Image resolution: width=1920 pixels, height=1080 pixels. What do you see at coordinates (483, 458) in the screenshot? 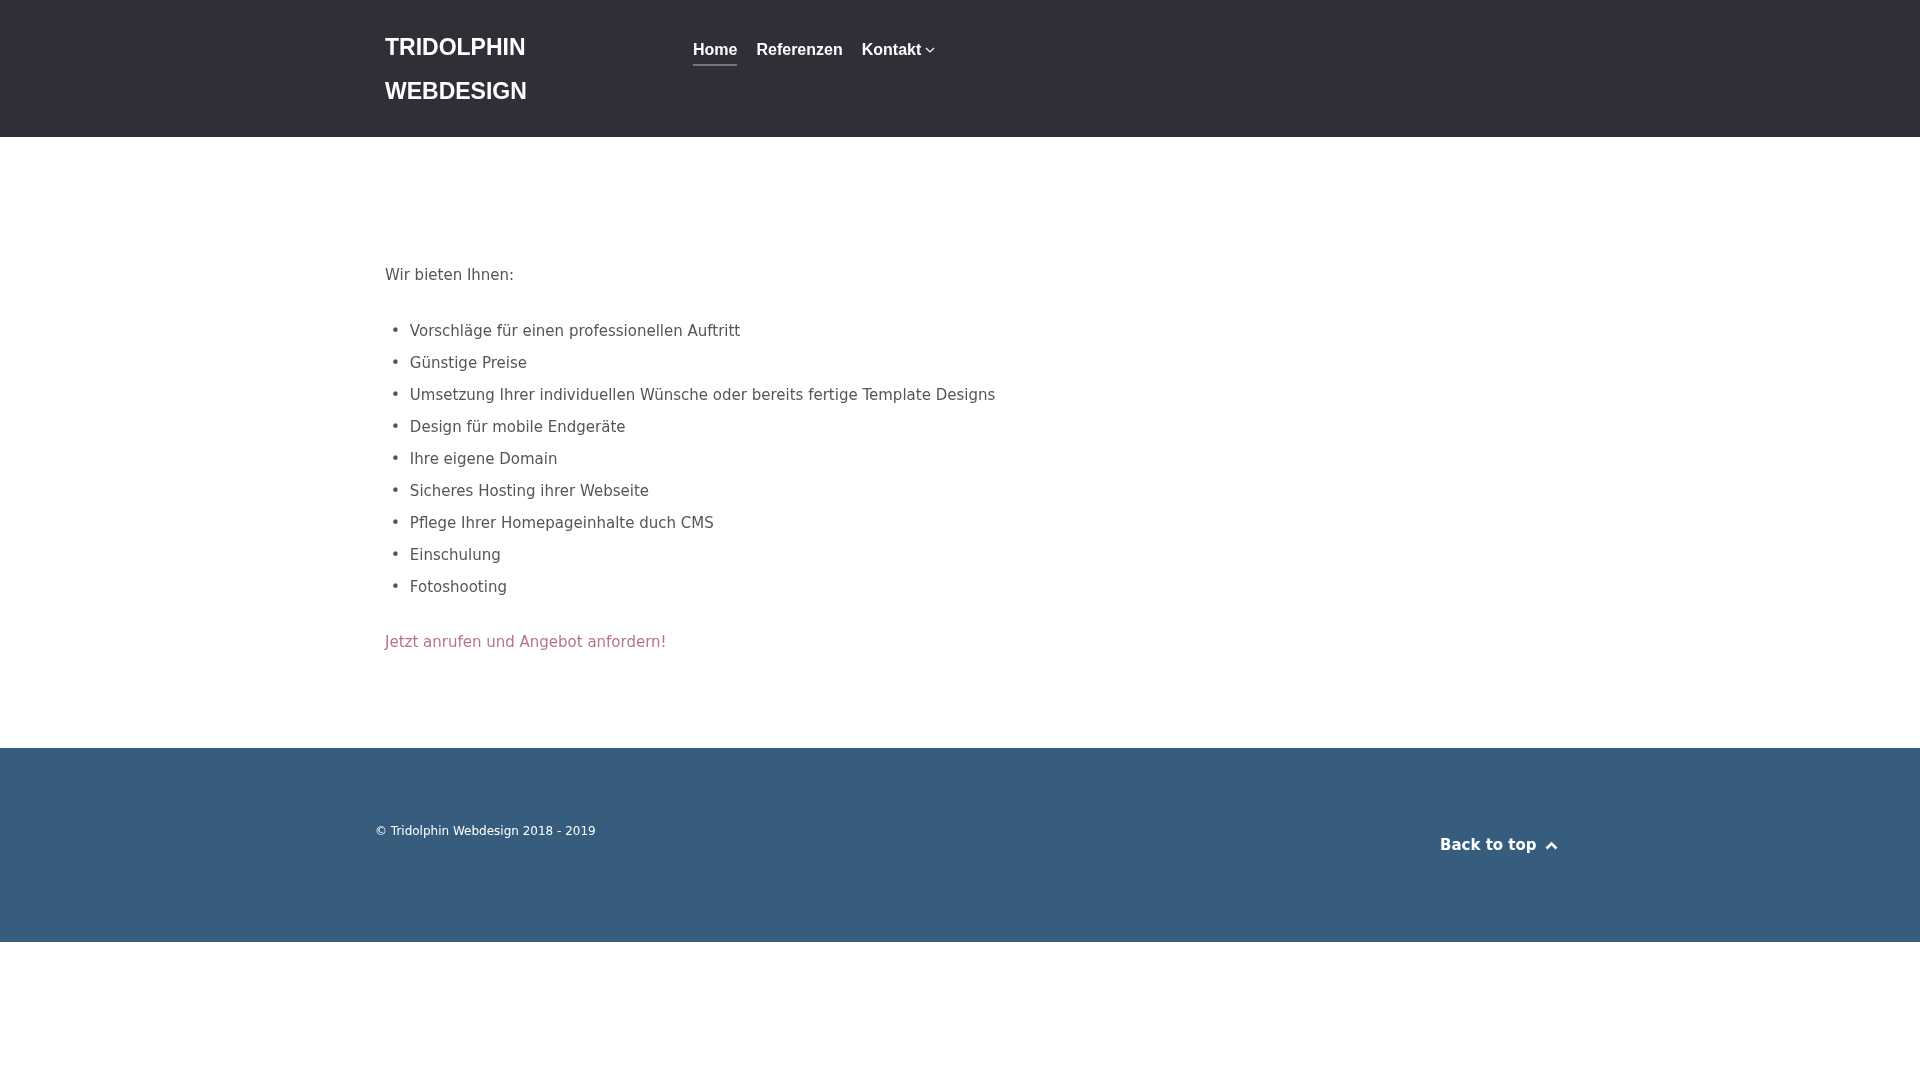
I see `list-item: Ihre eigene Domain` at bounding box center [483, 458].